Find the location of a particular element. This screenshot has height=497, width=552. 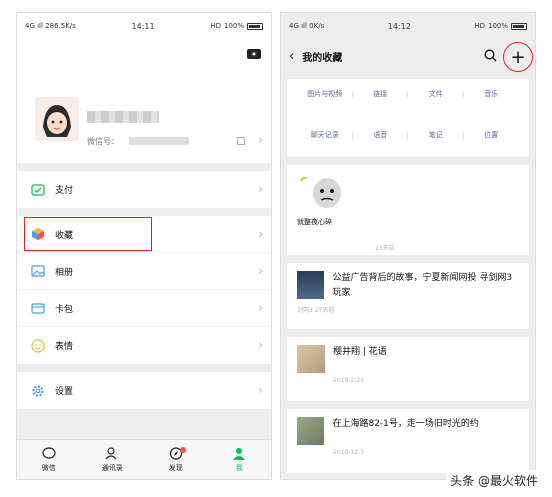

avatar-image is located at coordinates (57, 119).